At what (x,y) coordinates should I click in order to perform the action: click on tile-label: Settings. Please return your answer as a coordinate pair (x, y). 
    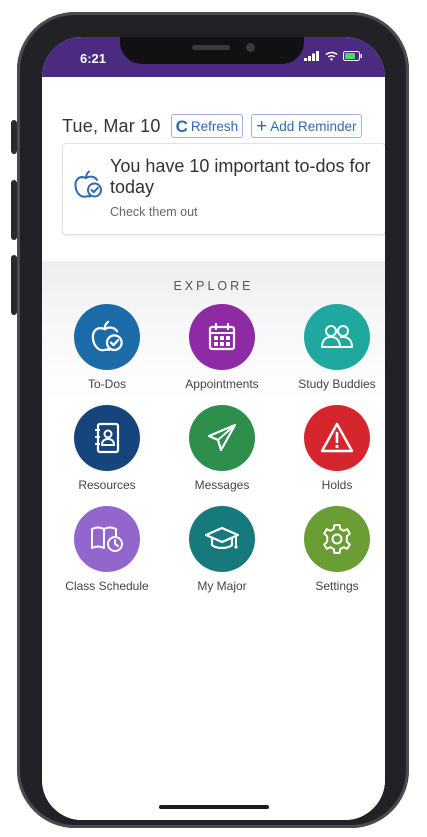
    Looking at the image, I should click on (337, 586).